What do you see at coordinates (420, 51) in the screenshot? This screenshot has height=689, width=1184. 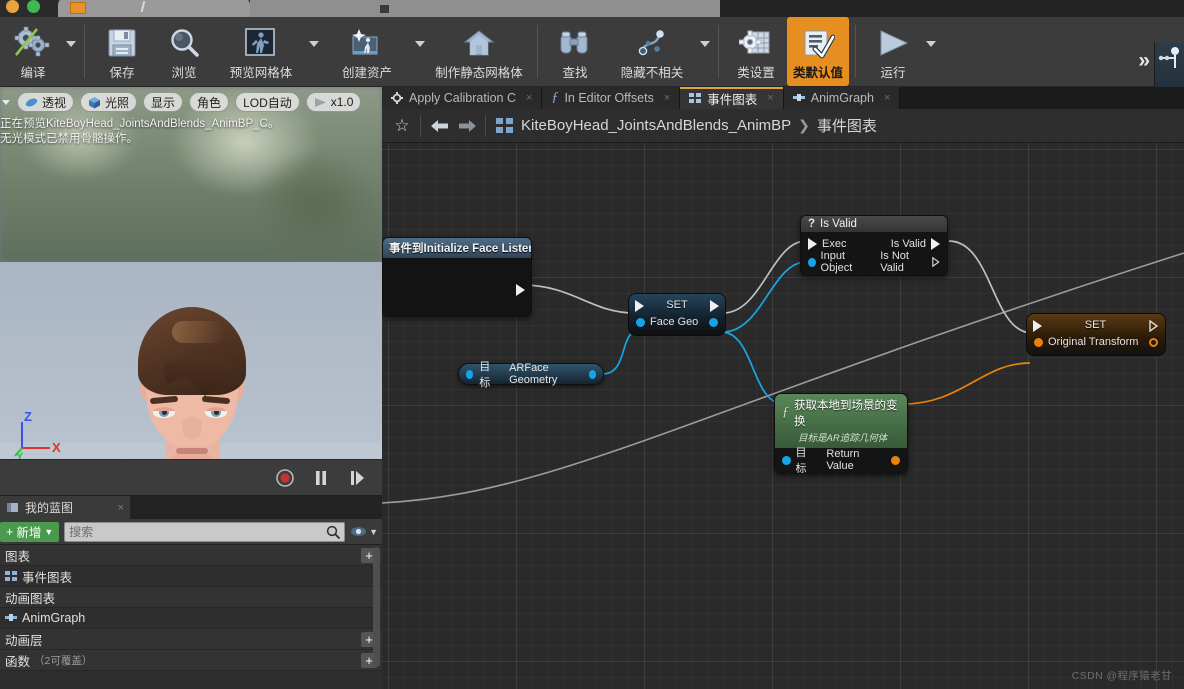 I see `create-asset-dropdown` at bounding box center [420, 51].